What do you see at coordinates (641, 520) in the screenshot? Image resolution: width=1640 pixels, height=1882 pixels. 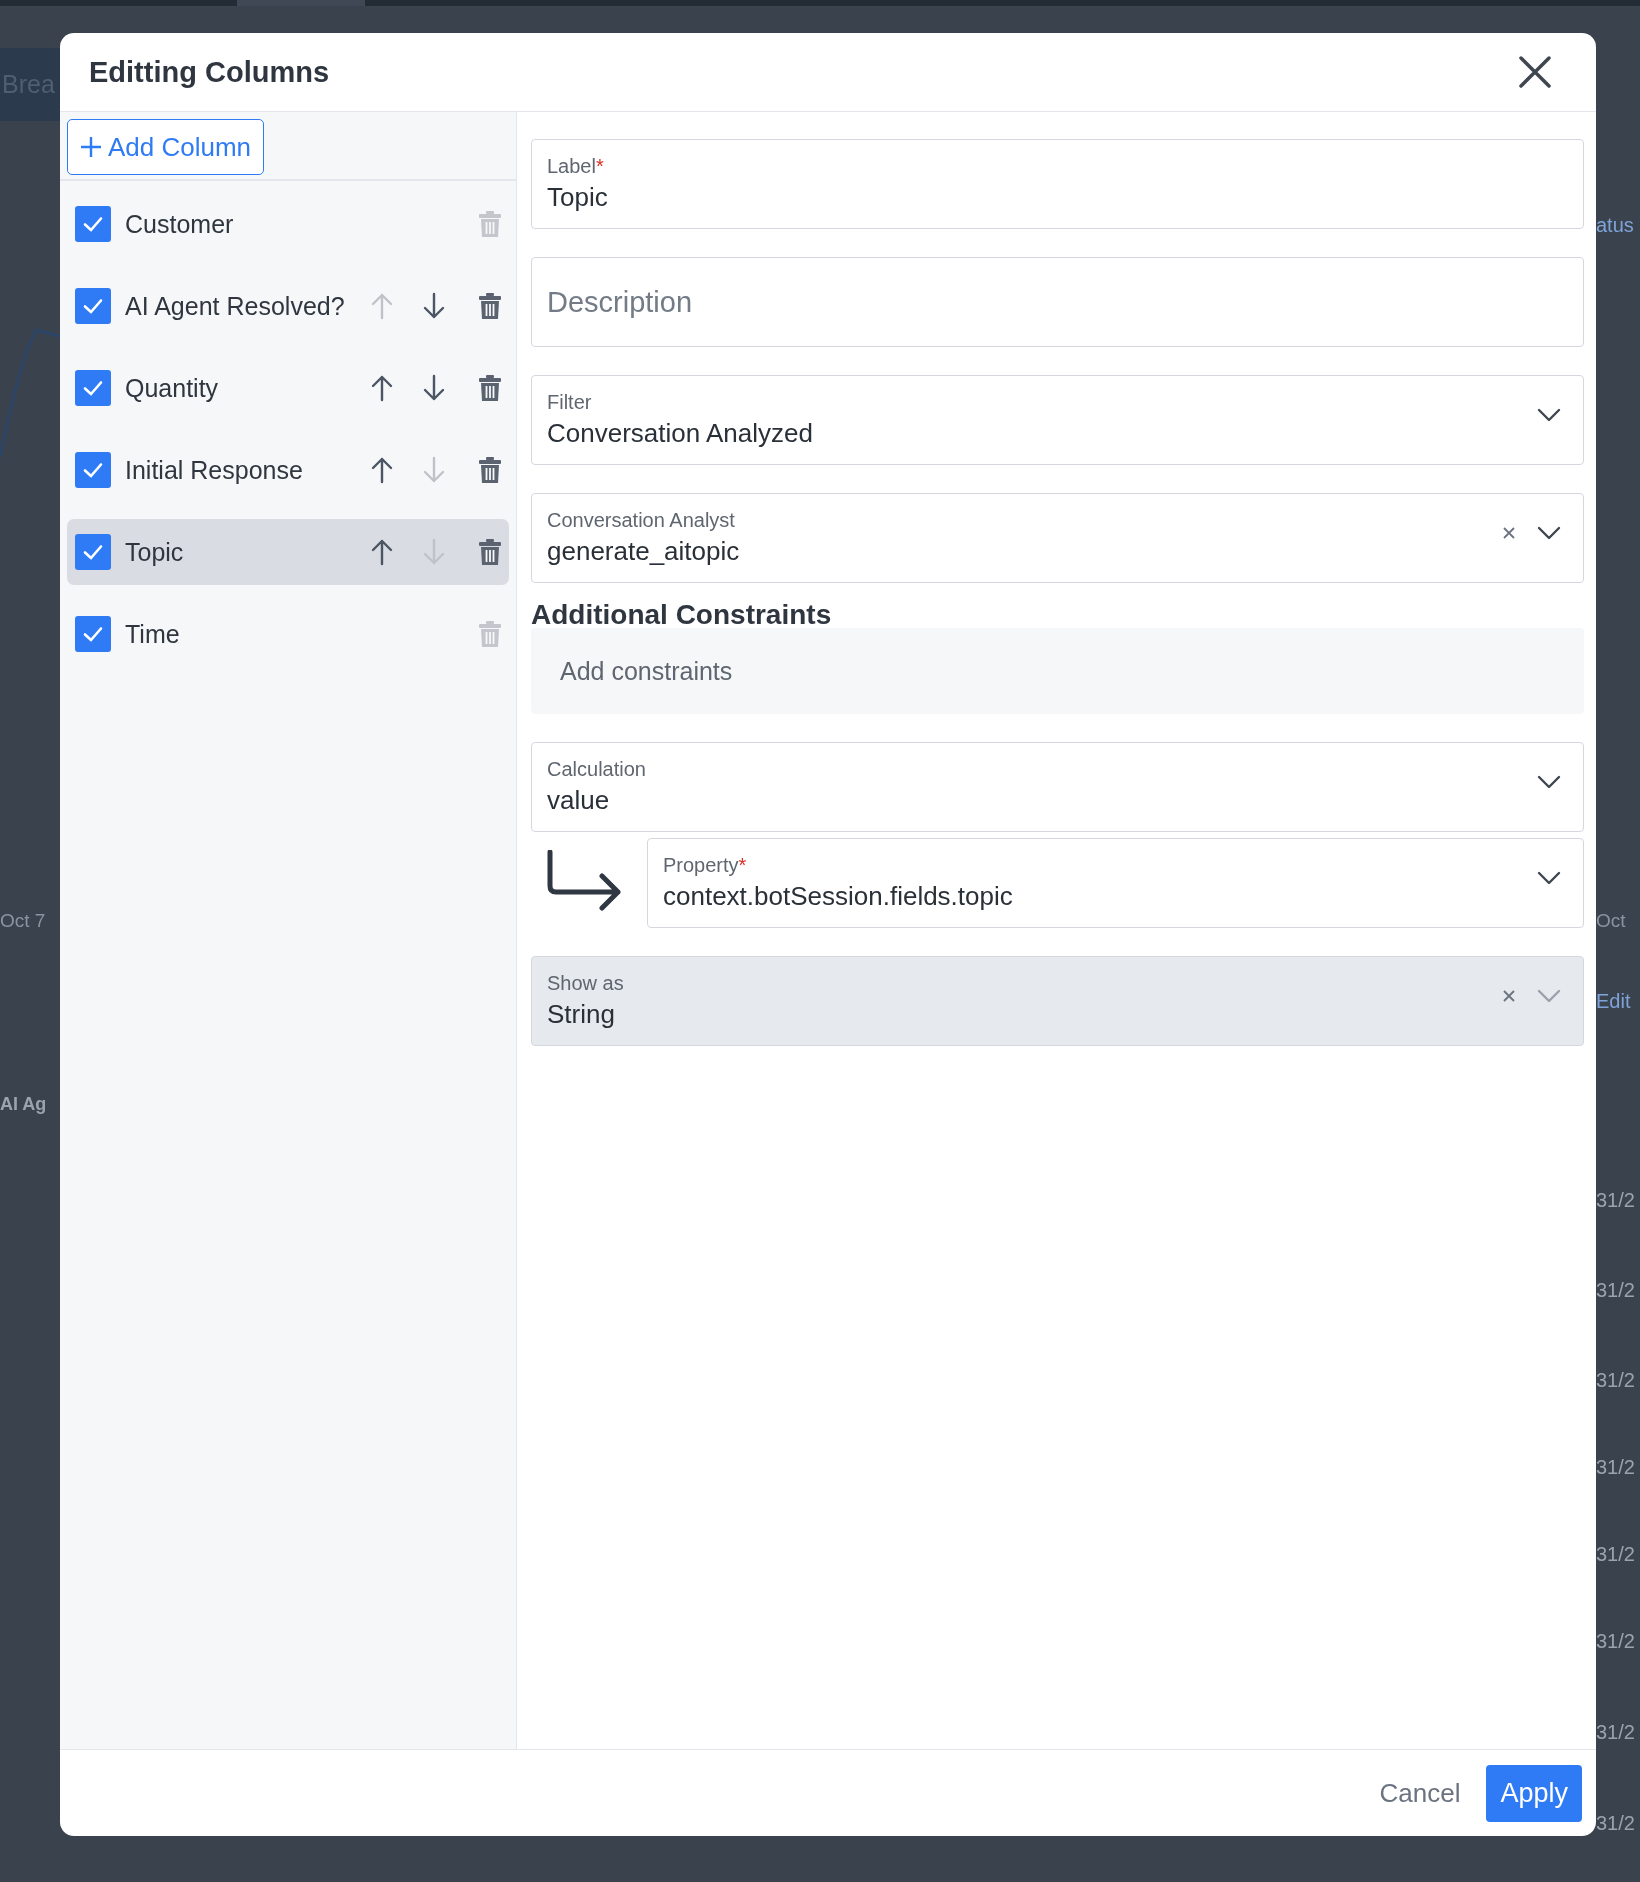 I see `field-label: Conversation Analyst` at bounding box center [641, 520].